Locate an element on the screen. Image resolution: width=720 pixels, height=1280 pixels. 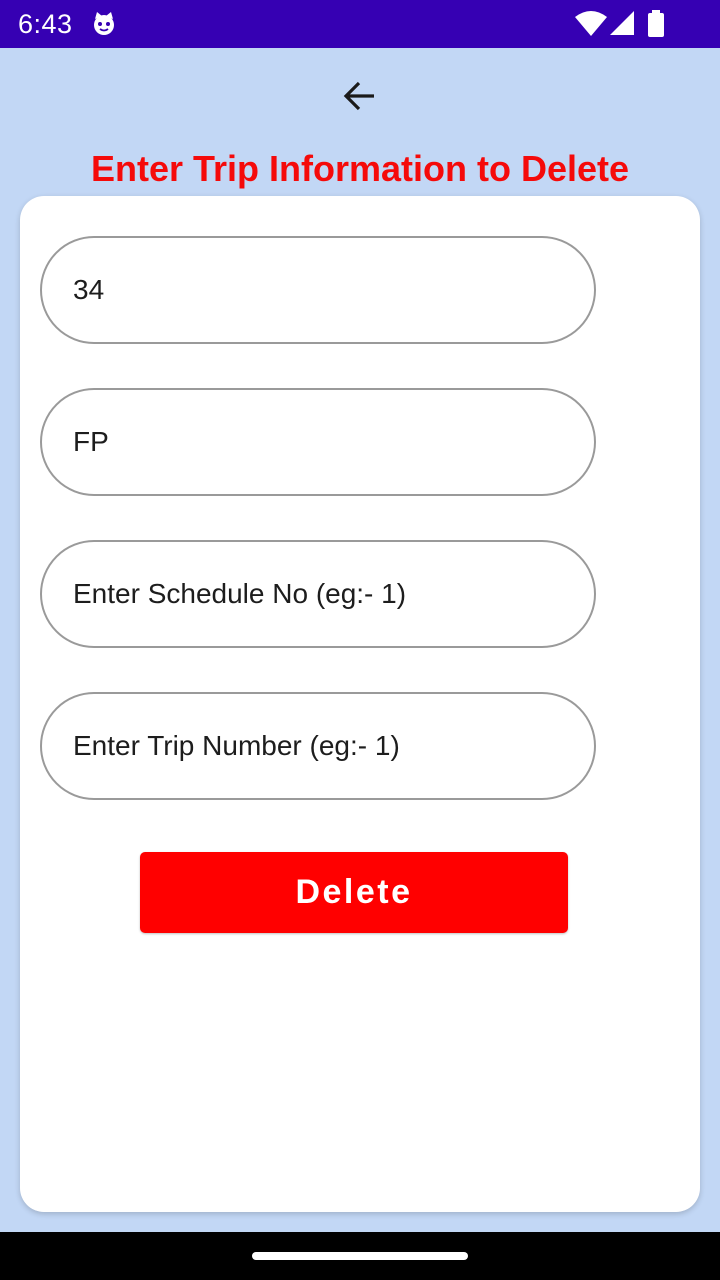
arrow-left-icon is located at coordinates (360, 96).